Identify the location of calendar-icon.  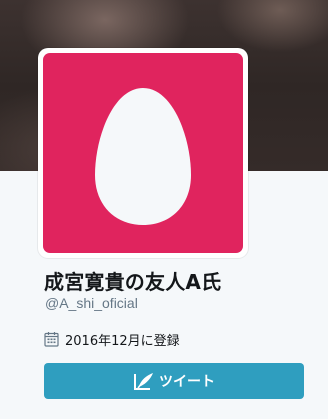
(51, 339).